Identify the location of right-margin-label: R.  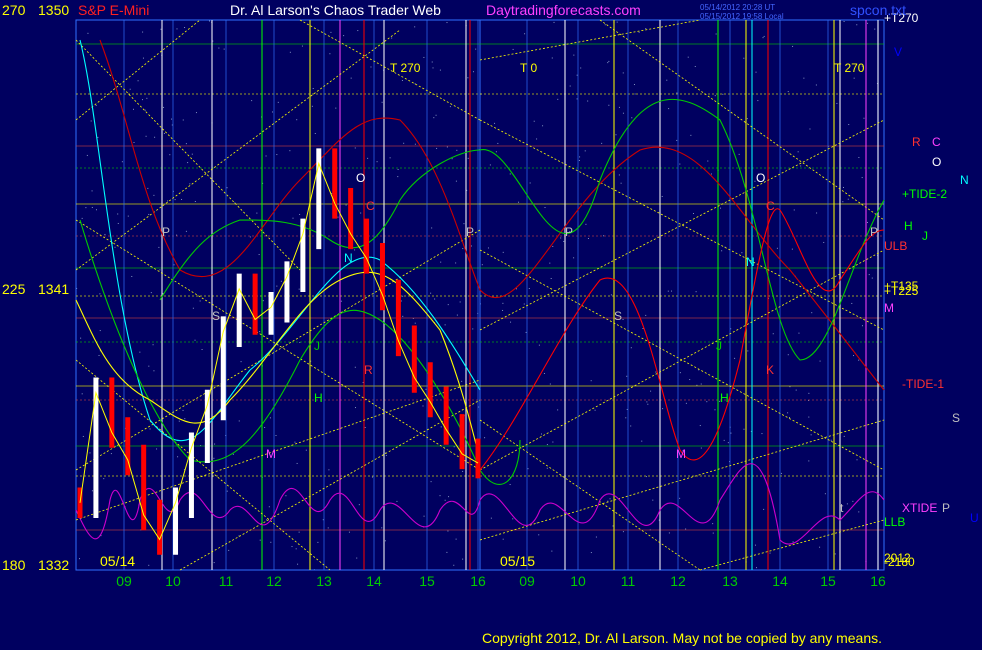
(916, 142).